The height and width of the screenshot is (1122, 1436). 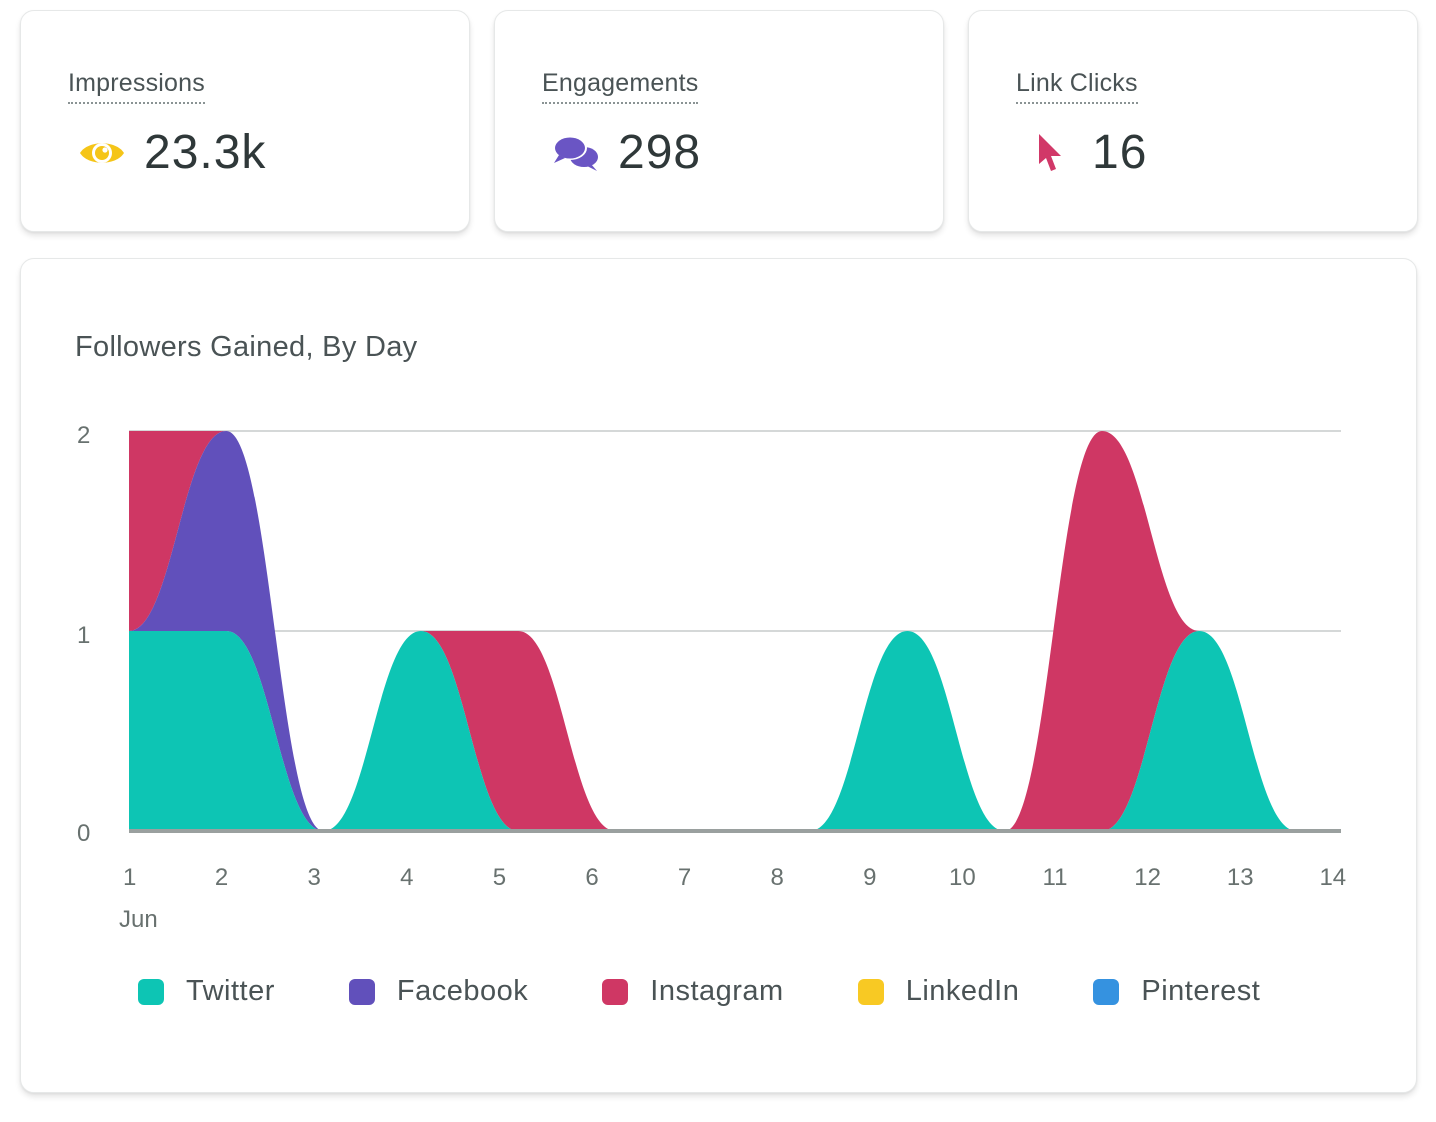 What do you see at coordinates (719, 121) in the screenshot?
I see `engagements-card: Engagements 298` at bounding box center [719, 121].